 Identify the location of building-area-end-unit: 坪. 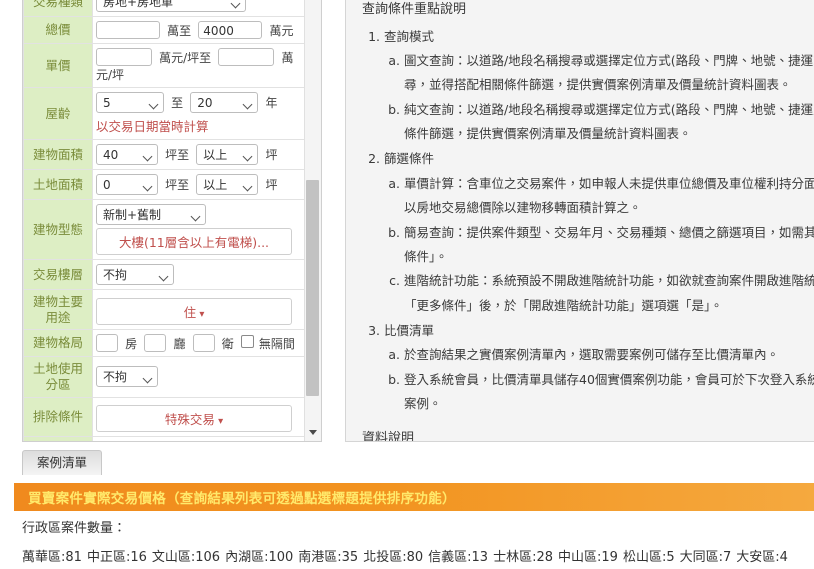
(271, 155).